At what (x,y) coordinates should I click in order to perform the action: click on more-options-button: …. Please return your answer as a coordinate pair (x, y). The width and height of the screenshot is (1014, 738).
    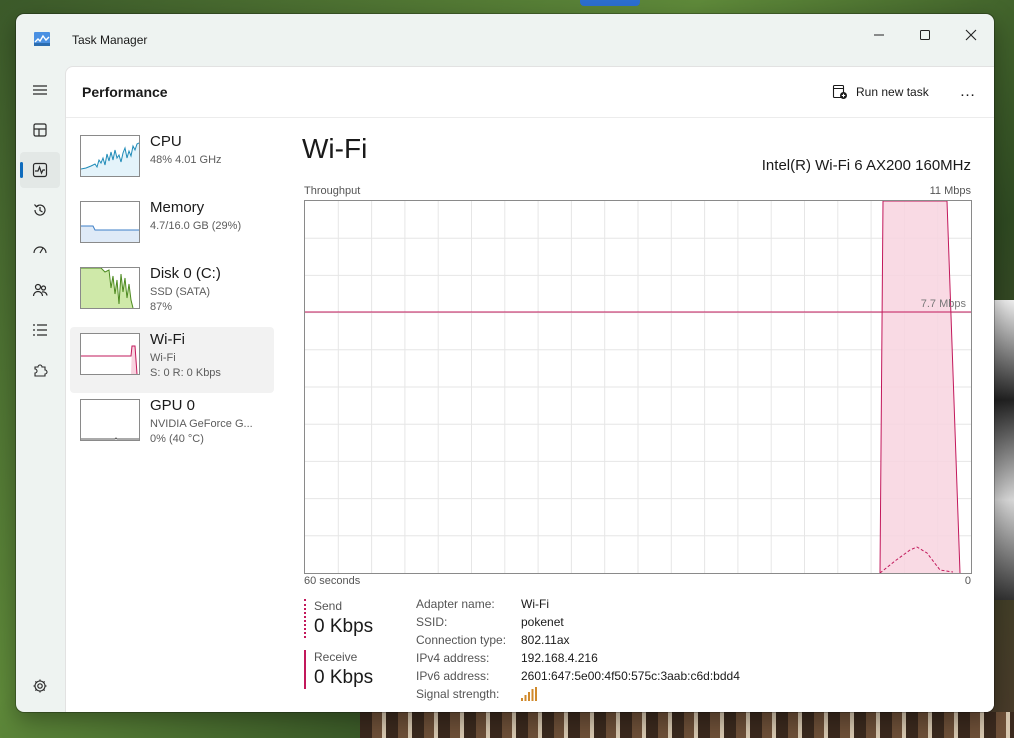
    Looking at the image, I should click on (968, 92).